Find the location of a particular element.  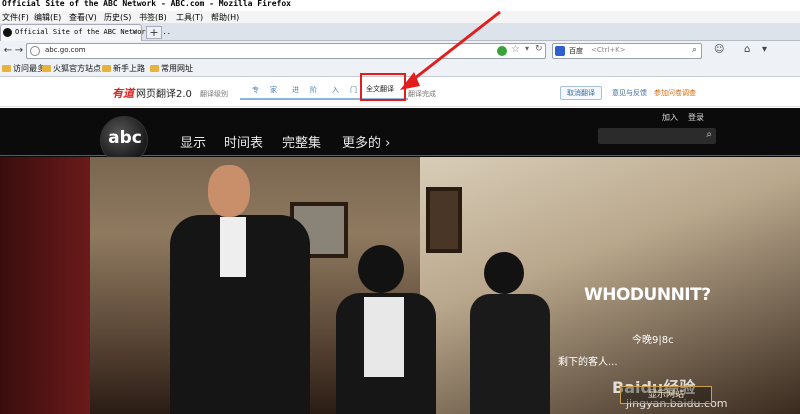

annotation-highlight-box is located at coordinates (383, 87).